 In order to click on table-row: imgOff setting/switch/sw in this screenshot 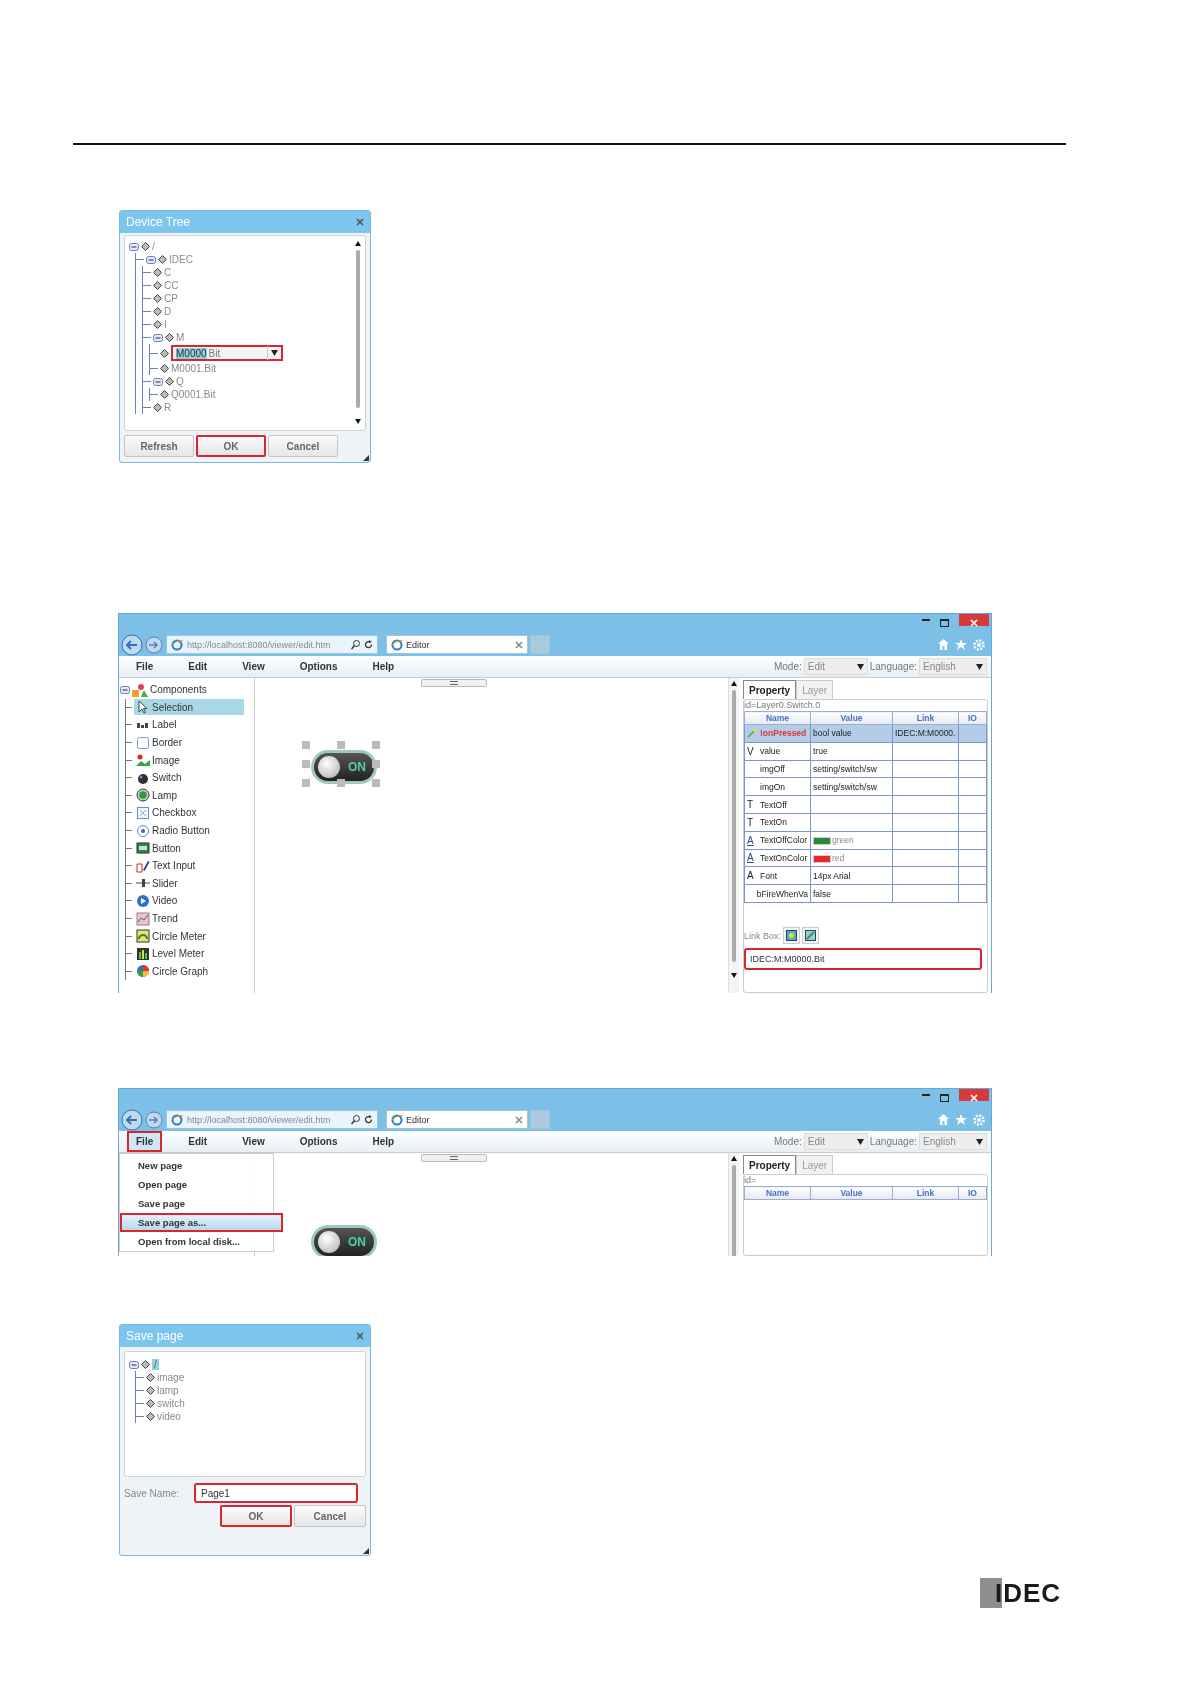, I will do `click(865, 769)`.